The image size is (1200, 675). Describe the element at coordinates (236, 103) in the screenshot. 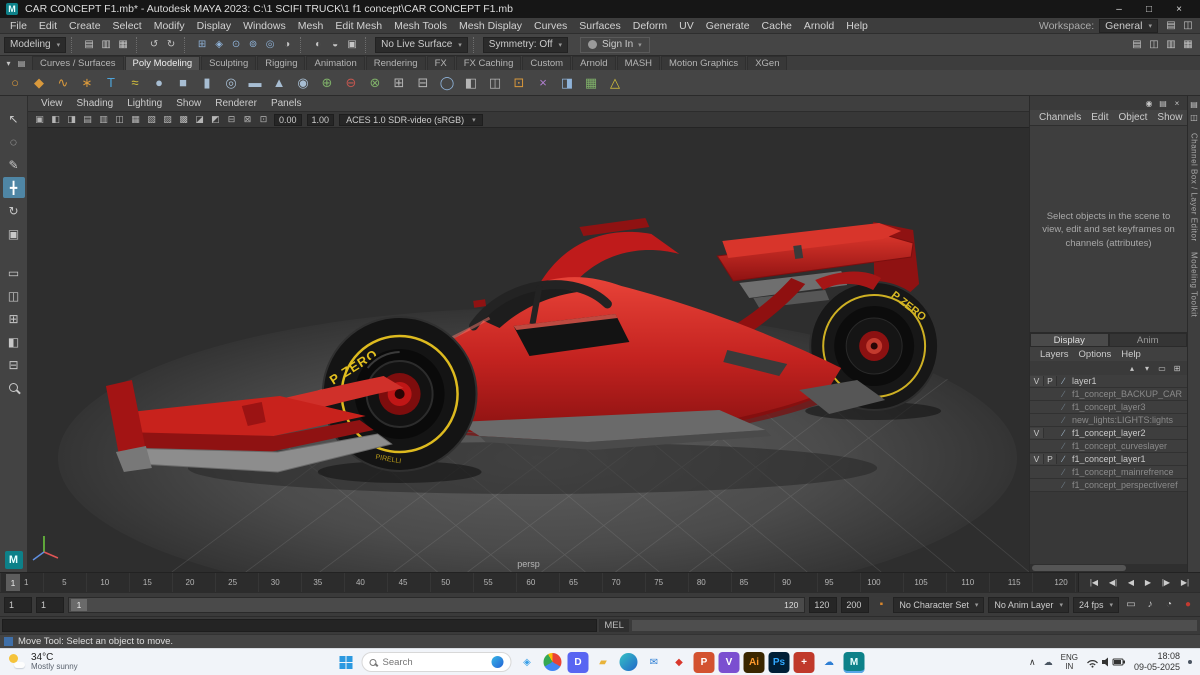

I see `panel-menu-renderer: Renderer` at that location.